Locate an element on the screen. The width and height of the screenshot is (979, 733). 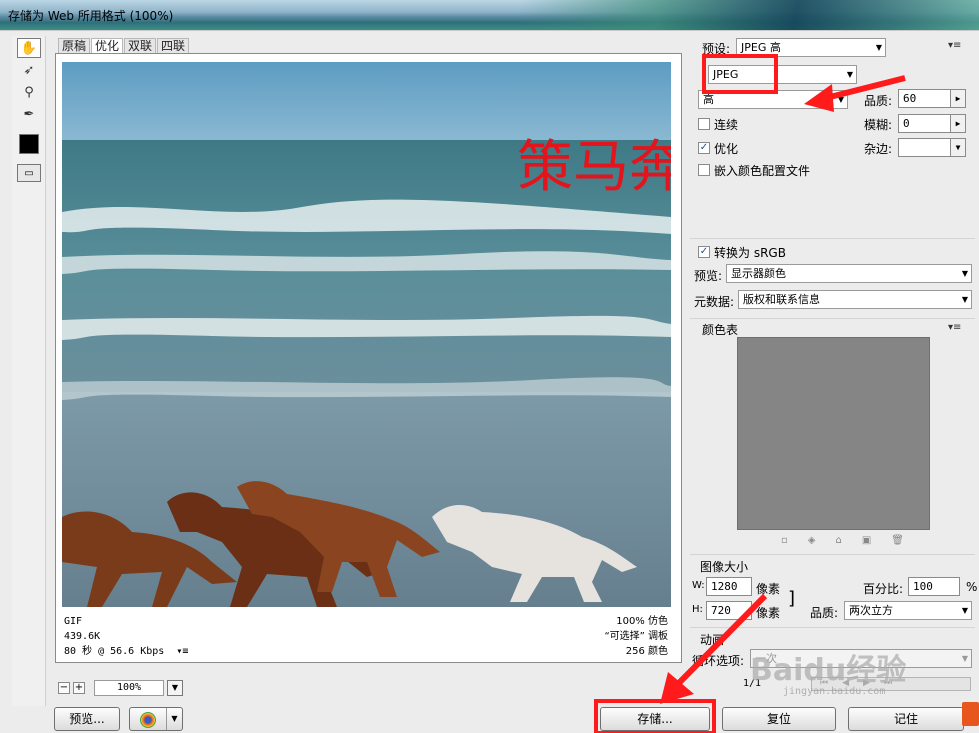
blur-field: 0 ▶ is located at coordinates (932, 123).